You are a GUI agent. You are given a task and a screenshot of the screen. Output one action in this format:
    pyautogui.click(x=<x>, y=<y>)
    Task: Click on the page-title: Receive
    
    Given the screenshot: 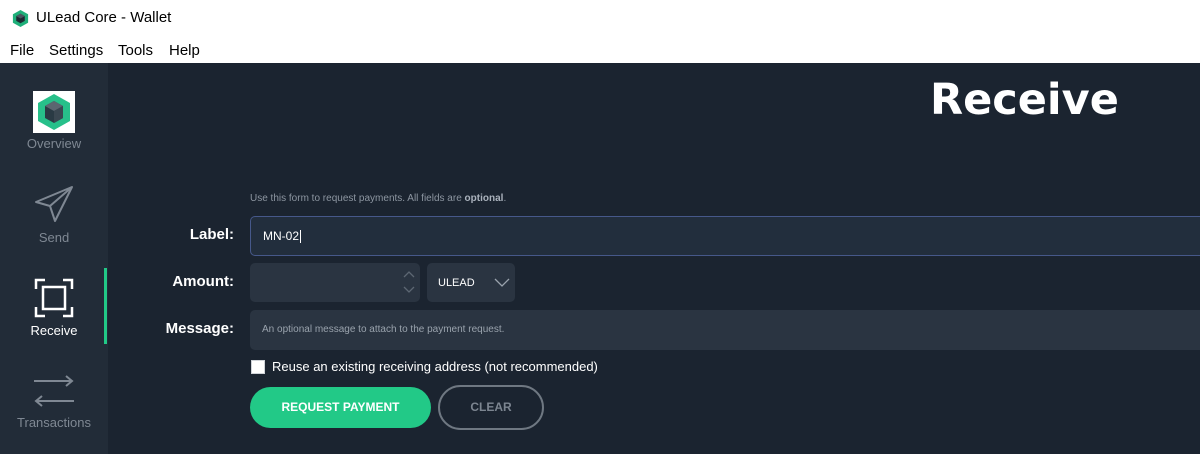 What is the action you would take?
    pyautogui.click(x=1024, y=100)
    